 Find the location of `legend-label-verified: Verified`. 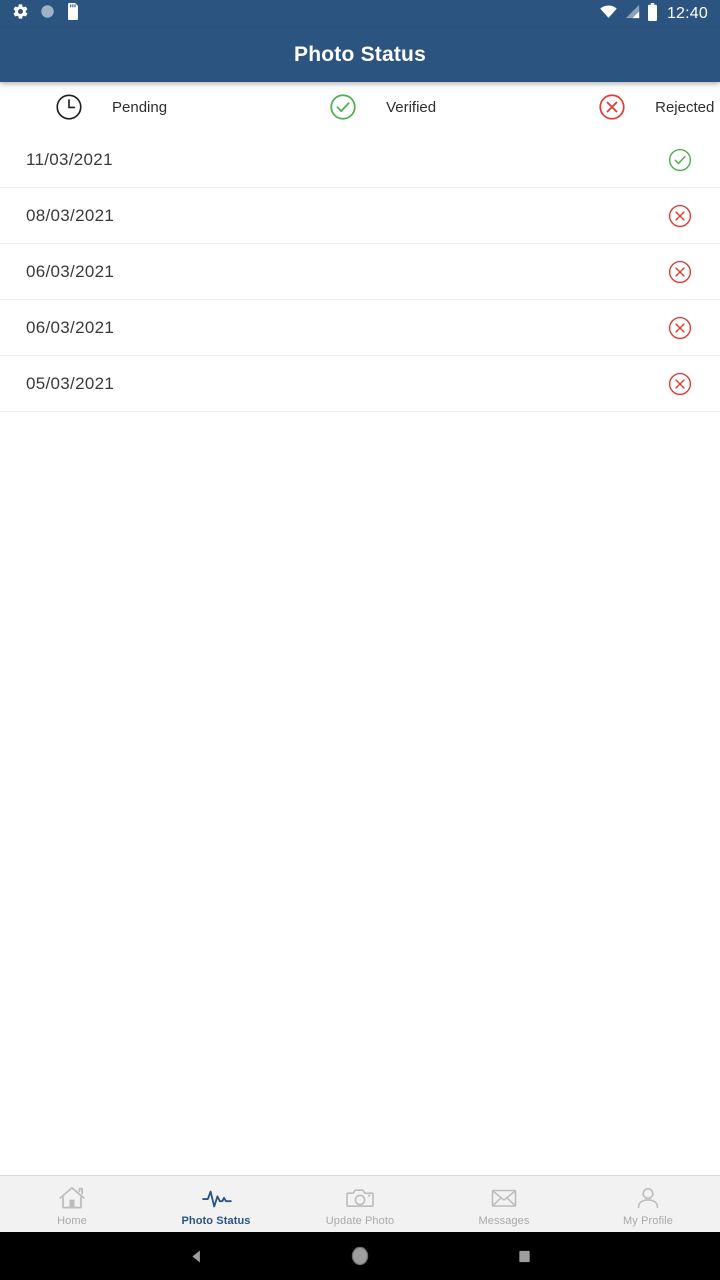

legend-label-verified: Verified is located at coordinates (411, 107).